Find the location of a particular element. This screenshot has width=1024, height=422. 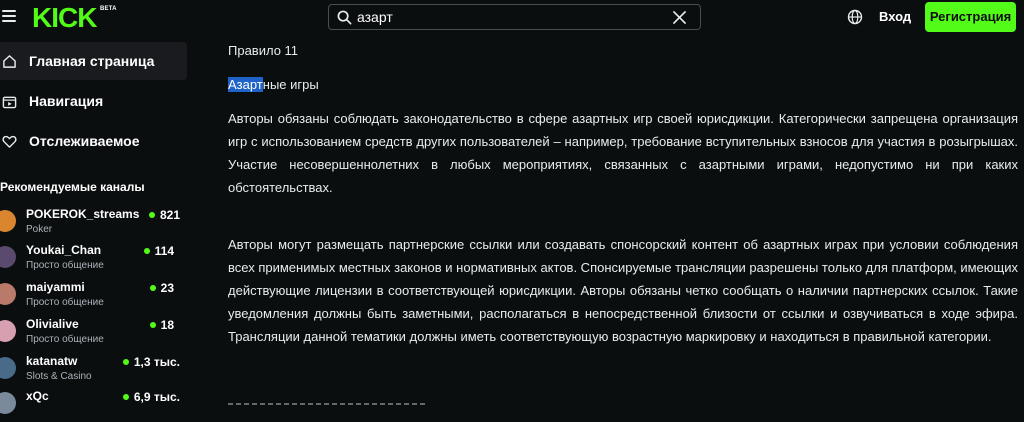

heart-icon is located at coordinates (9, 141).